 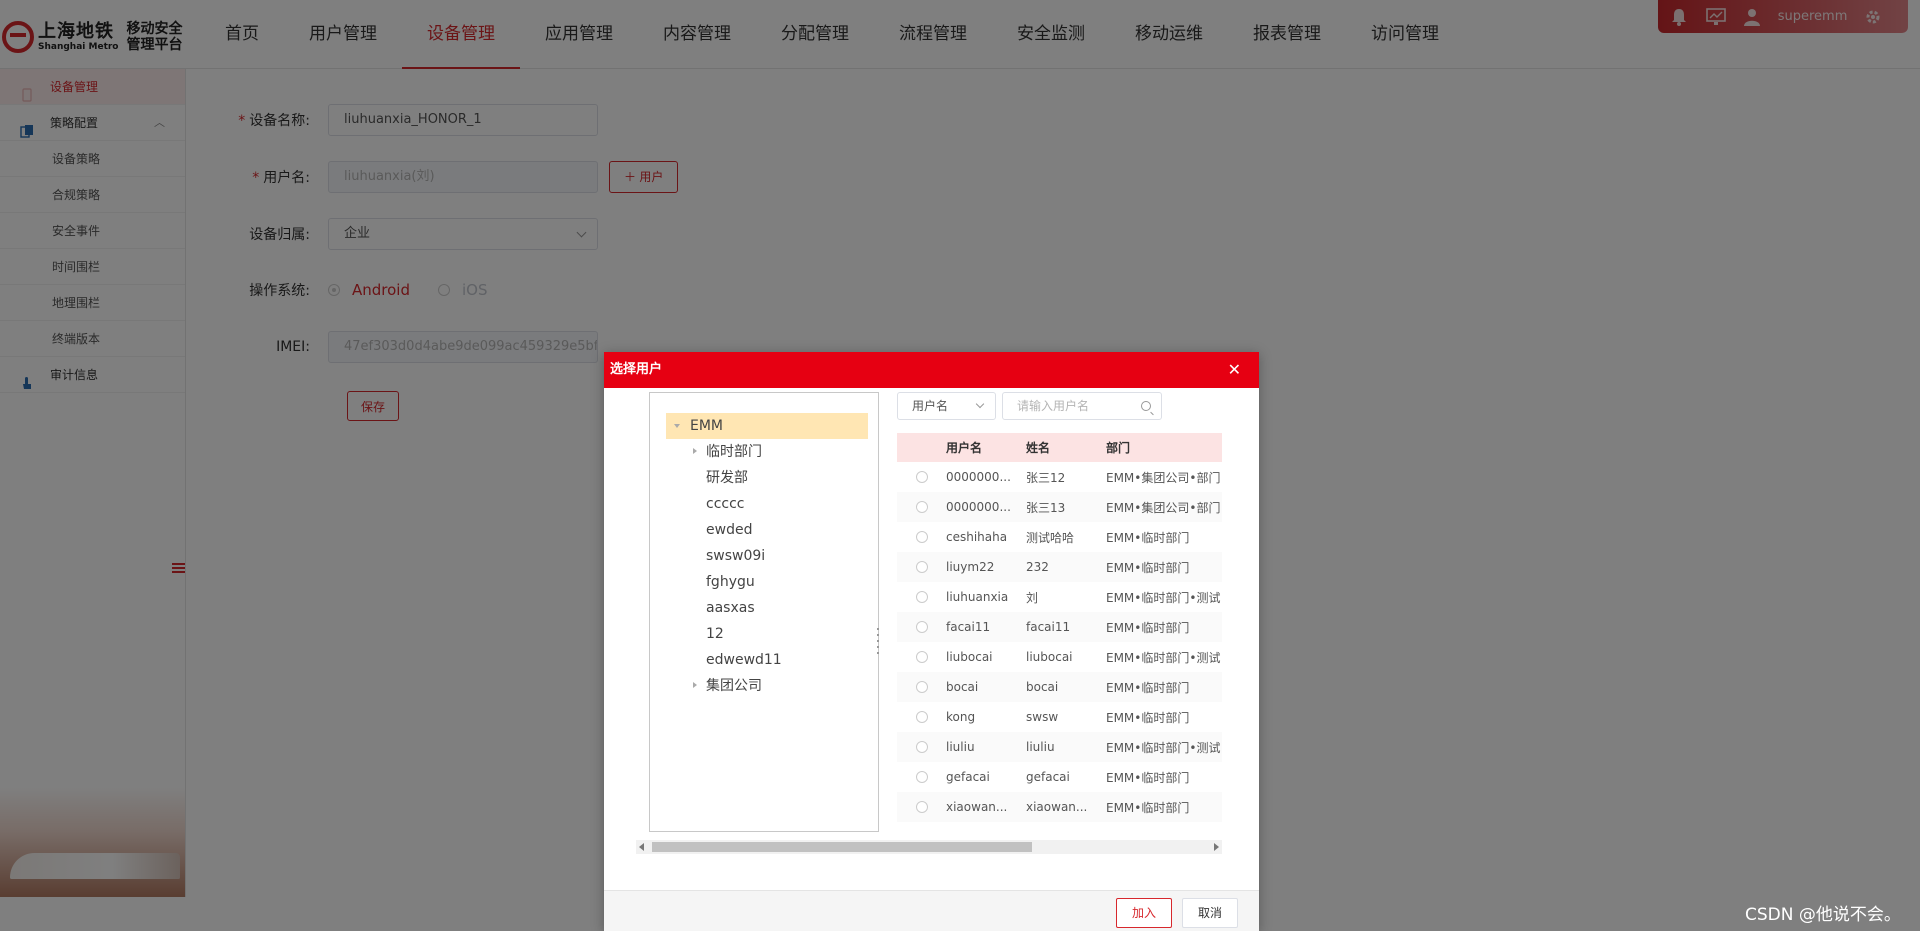 I want to click on search-icon, so click(x=1146, y=406).